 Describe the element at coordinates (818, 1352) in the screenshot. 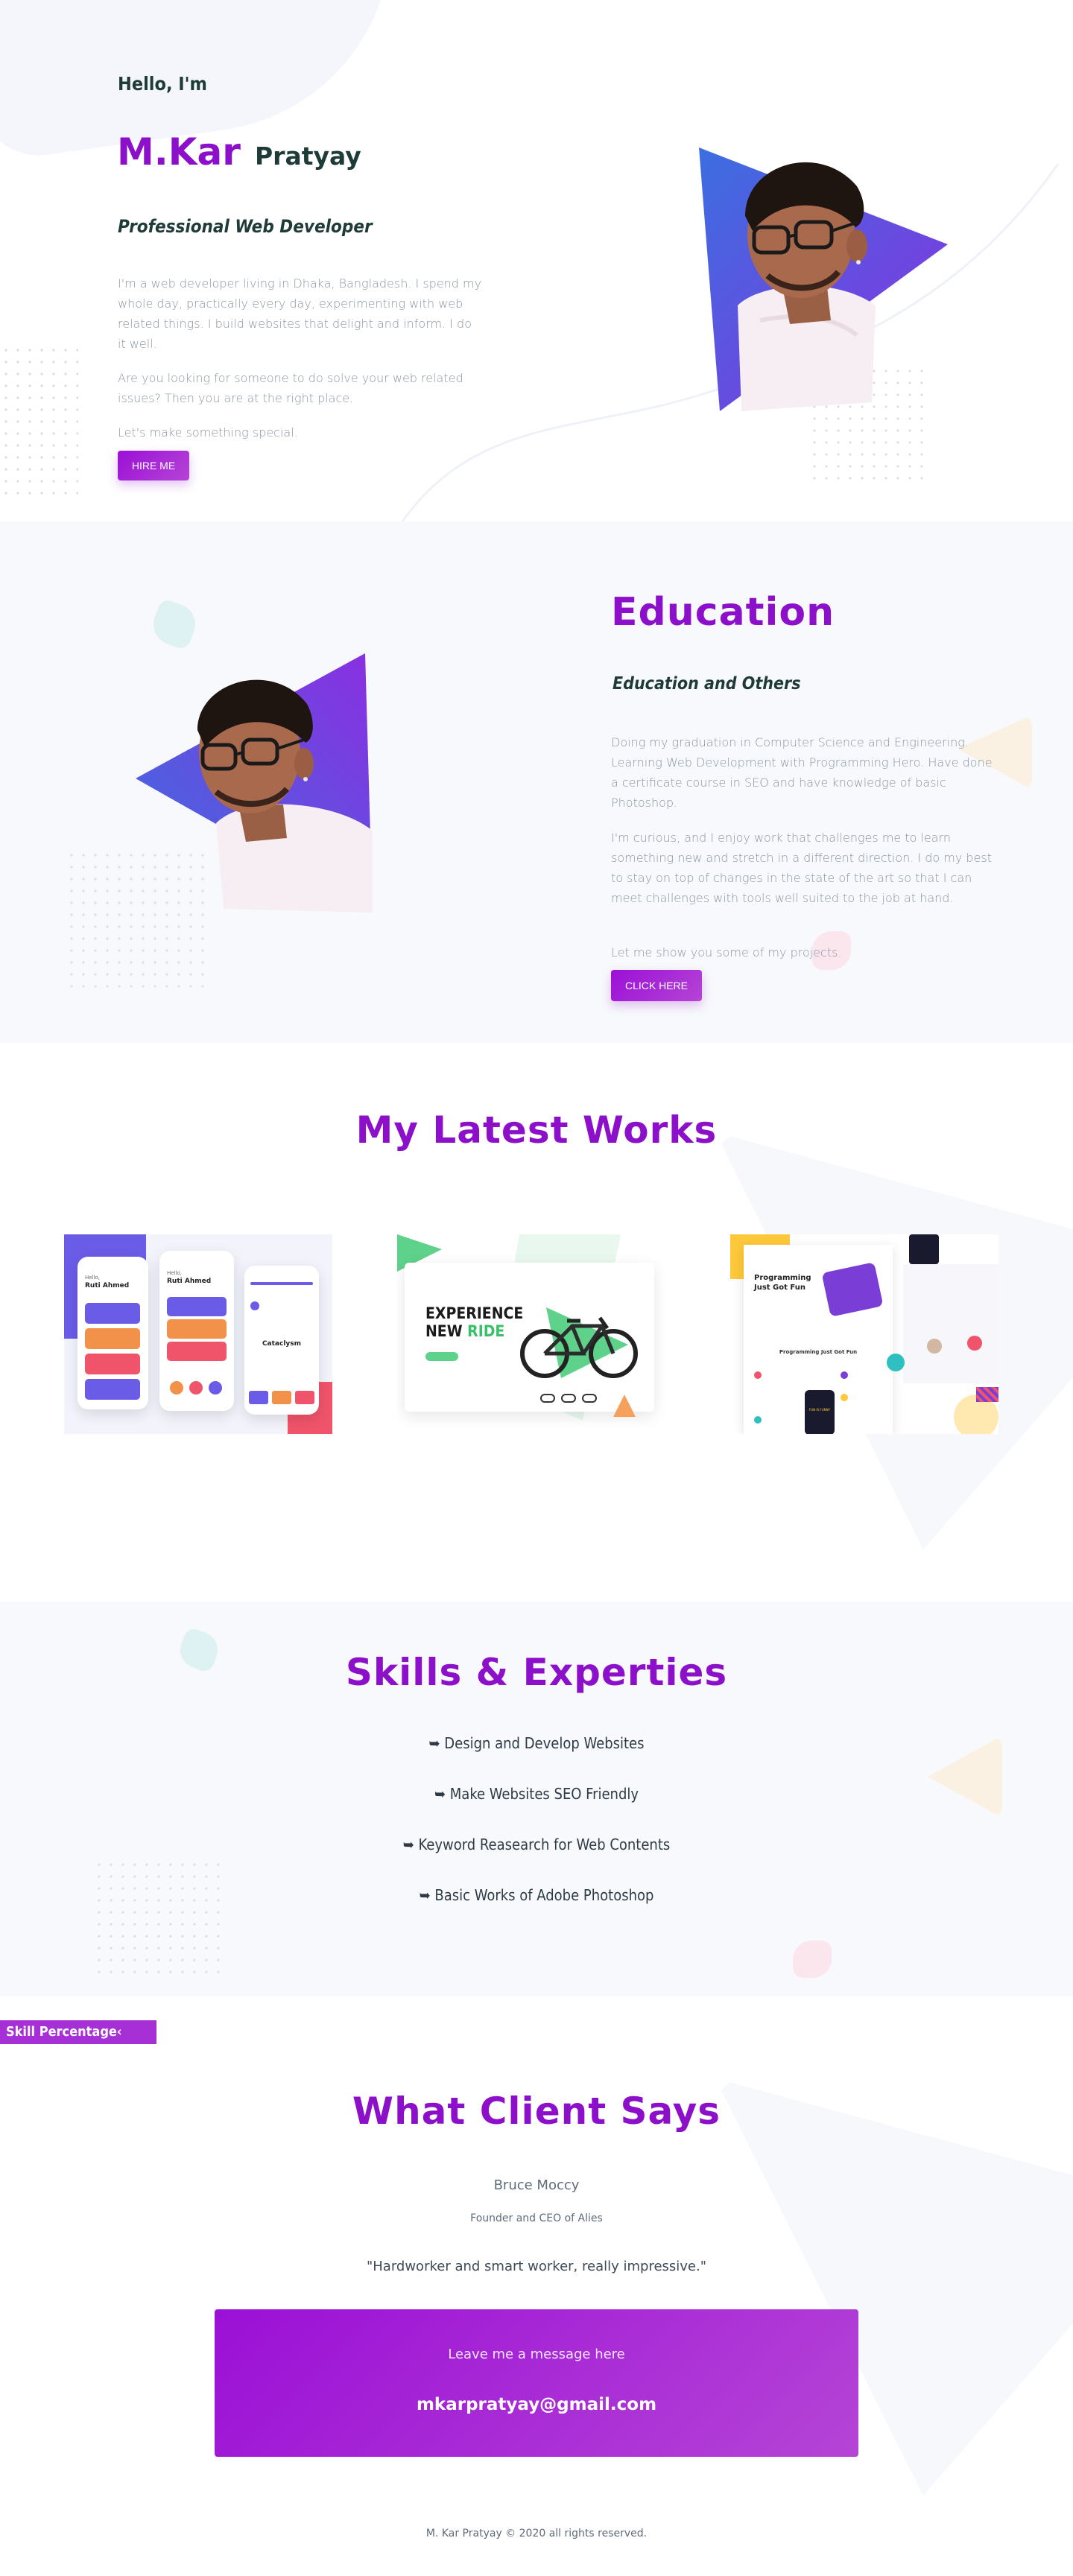

I see `card3-section: Programming Just Got Fun` at that location.